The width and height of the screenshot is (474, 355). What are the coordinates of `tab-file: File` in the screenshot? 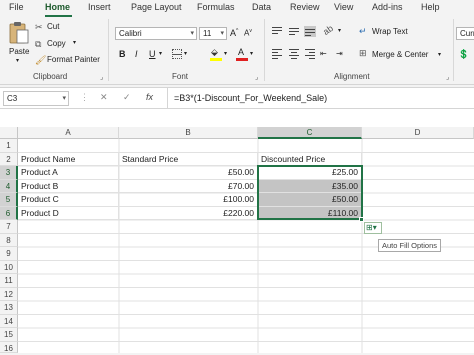 It's located at (16, 7).